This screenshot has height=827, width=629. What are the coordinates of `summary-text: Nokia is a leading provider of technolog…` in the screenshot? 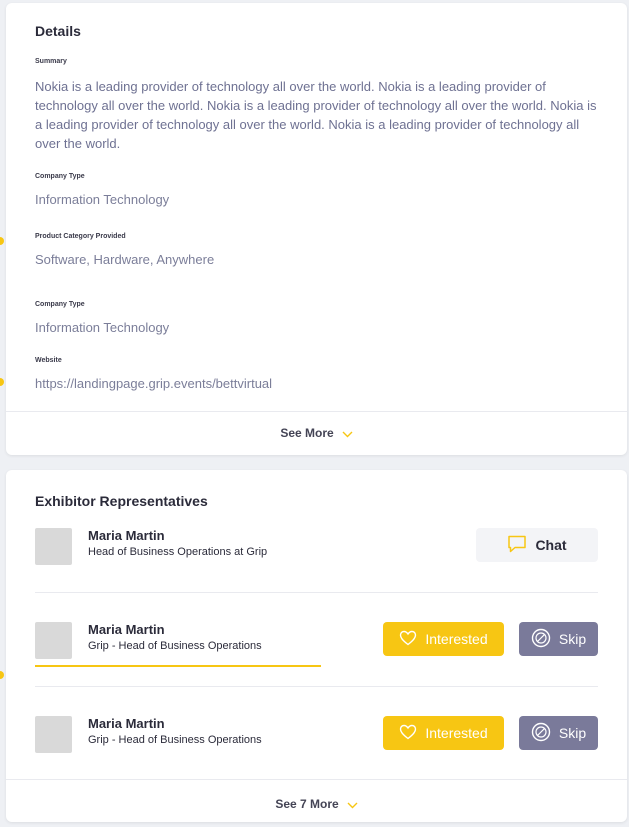 It's located at (316, 115).